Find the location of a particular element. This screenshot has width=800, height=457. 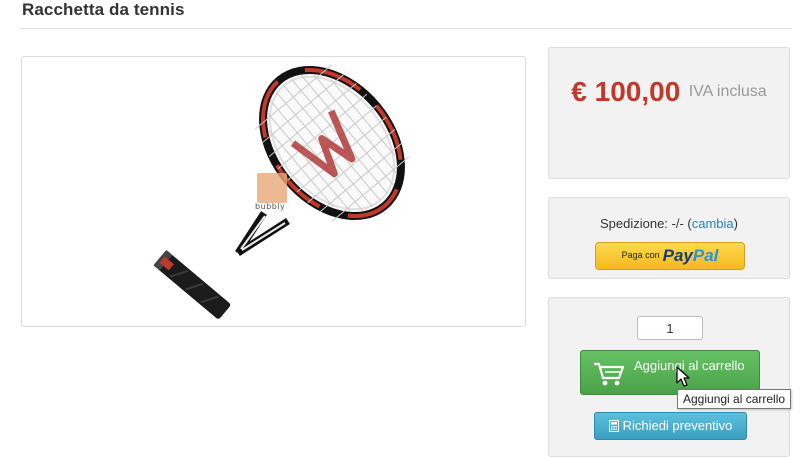

vat-note: IVA inclusa is located at coordinates (727, 91).